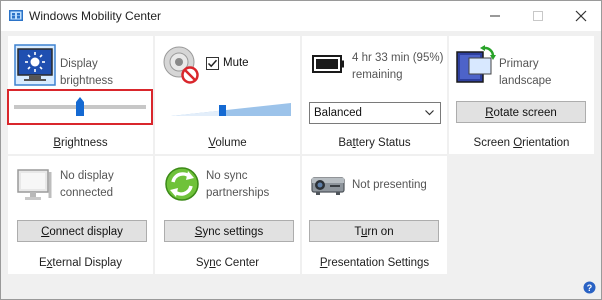 The width and height of the screenshot is (602, 300). Describe the element at coordinates (87, 72) in the screenshot. I see `brightness-status: Display brightness` at that location.